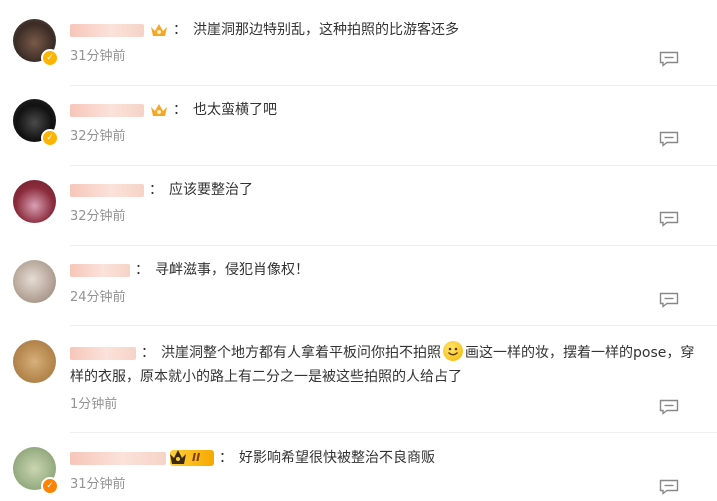 This screenshot has width=717, height=501. I want to click on comment-text-line: ： 洪崖洞整个地方都有人拿着平板问你拍不拍照 画这一样的妆，摆着一样的pose，穿, so click(393, 352).